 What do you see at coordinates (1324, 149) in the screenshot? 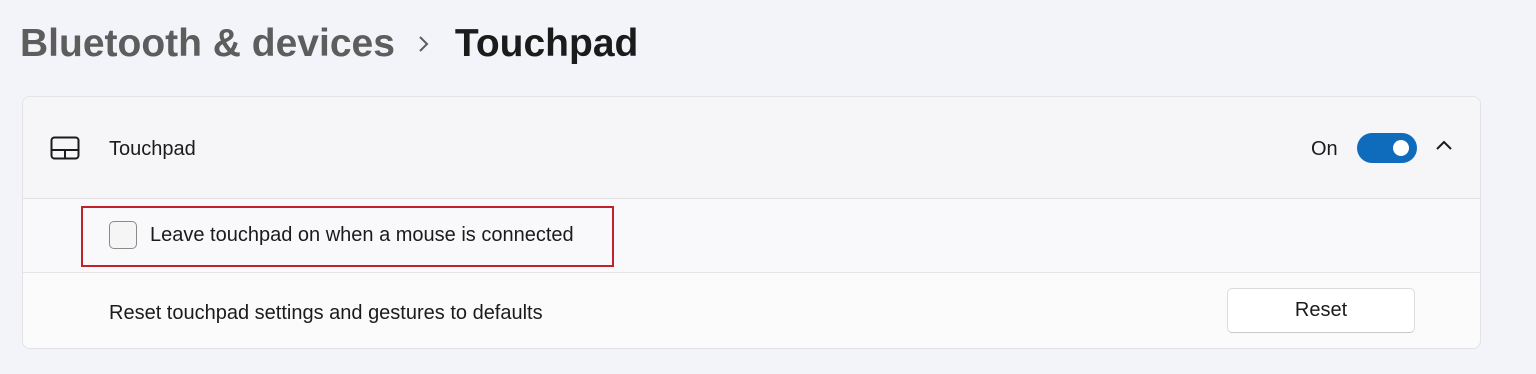
I see `toggle-state-label: On` at bounding box center [1324, 149].